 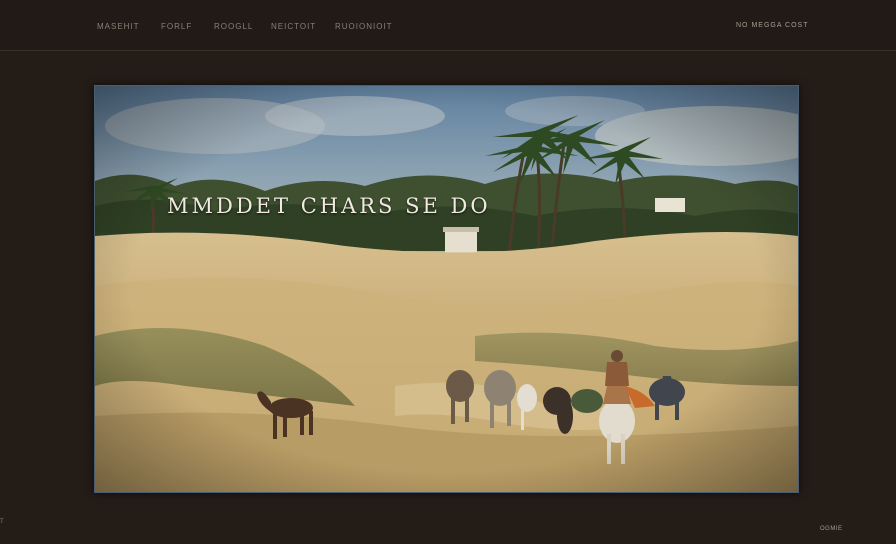 I want to click on hero-title: MMDDET CHARS SE DO, so click(x=329, y=206).